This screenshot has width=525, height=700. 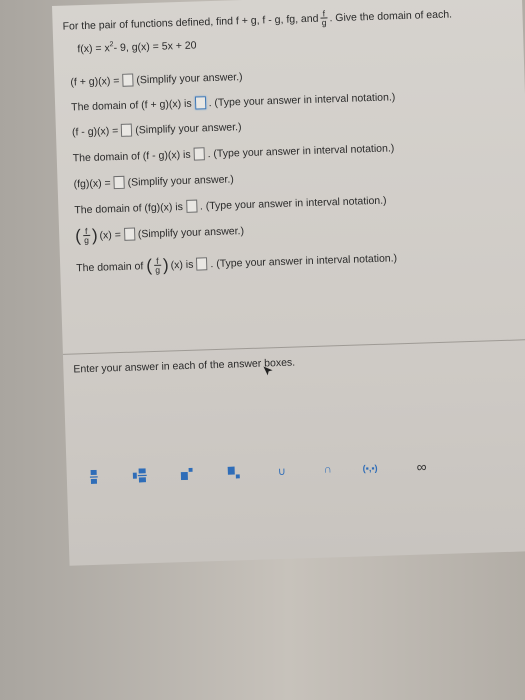 I want to click on difference-label: (f - g)(x) =, so click(x=95, y=131).